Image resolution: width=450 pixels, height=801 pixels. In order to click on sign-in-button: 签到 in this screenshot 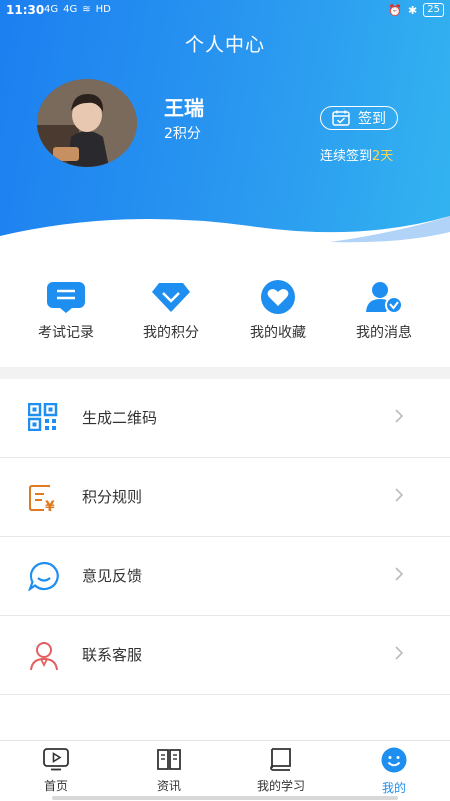, I will do `click(359, 118)`.